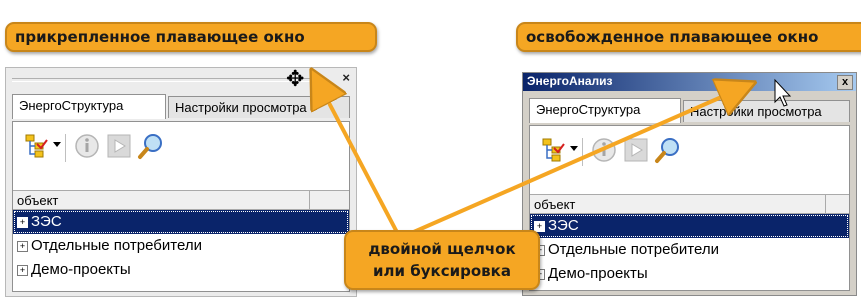  What do you see at coordinates (570, 81) in the screenshot?
I see `window-title: ЭнергоАнализ` at bounding box center [570, 81].